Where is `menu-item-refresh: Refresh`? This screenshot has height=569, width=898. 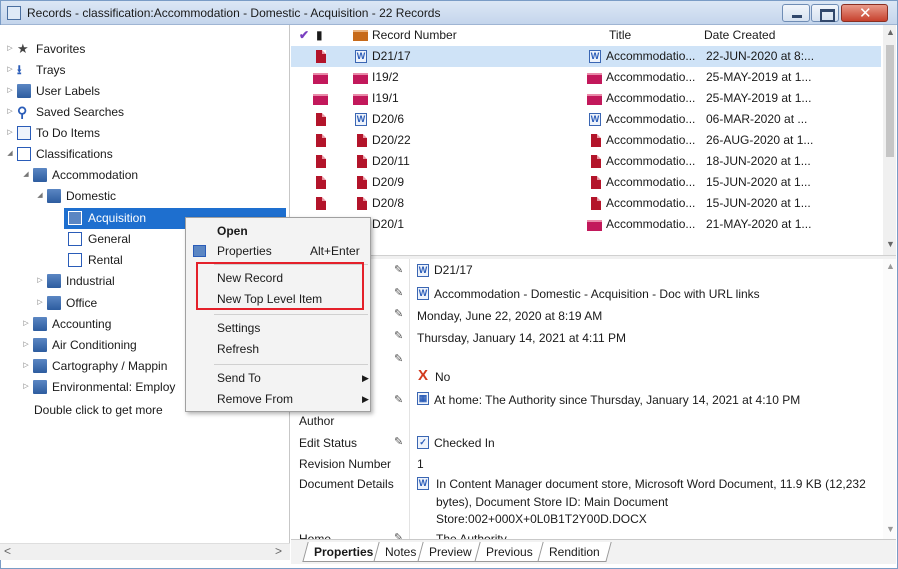
menu-item-refresh: Refresh is located at coordinates (278, 349).